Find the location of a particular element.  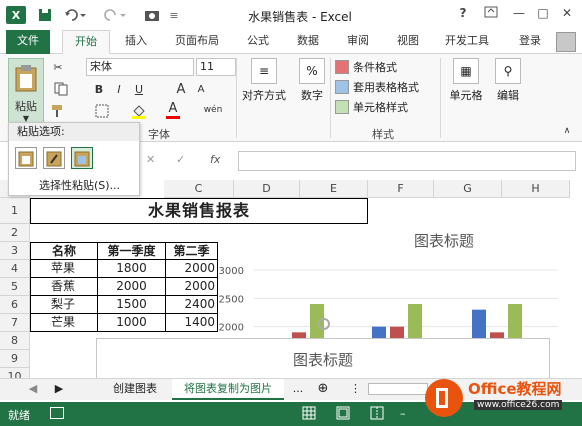

avatar is located at coordinates (566, 42).